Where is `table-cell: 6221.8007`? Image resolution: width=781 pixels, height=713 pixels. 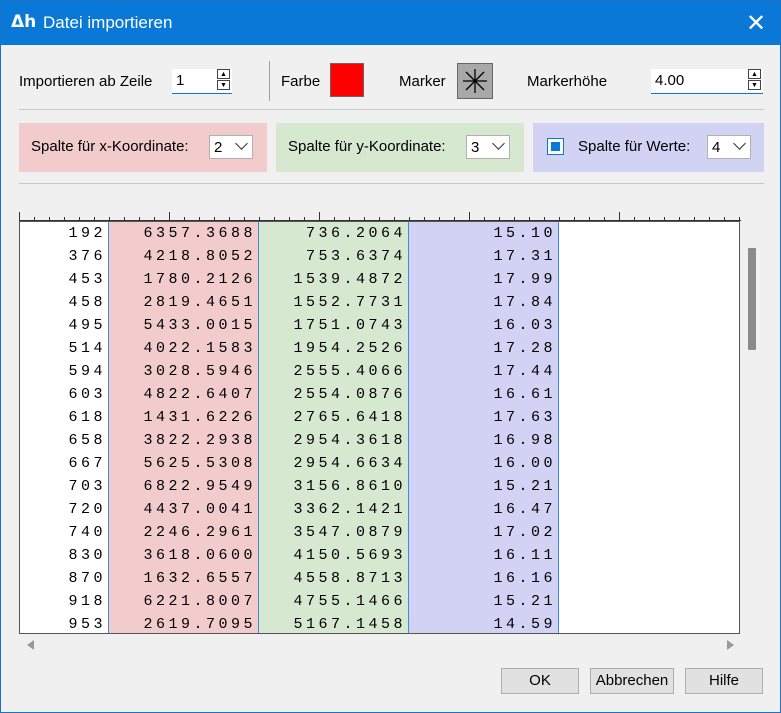 table-cell: 6221.8007 is located at coordinates (199, 601).